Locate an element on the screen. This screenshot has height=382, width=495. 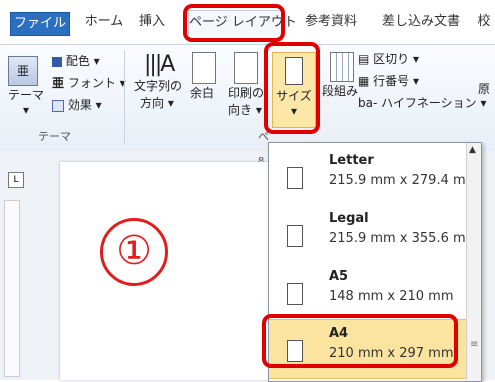
fonts-button: 亜 フォント ▾ is located at coordinates (89, 82).